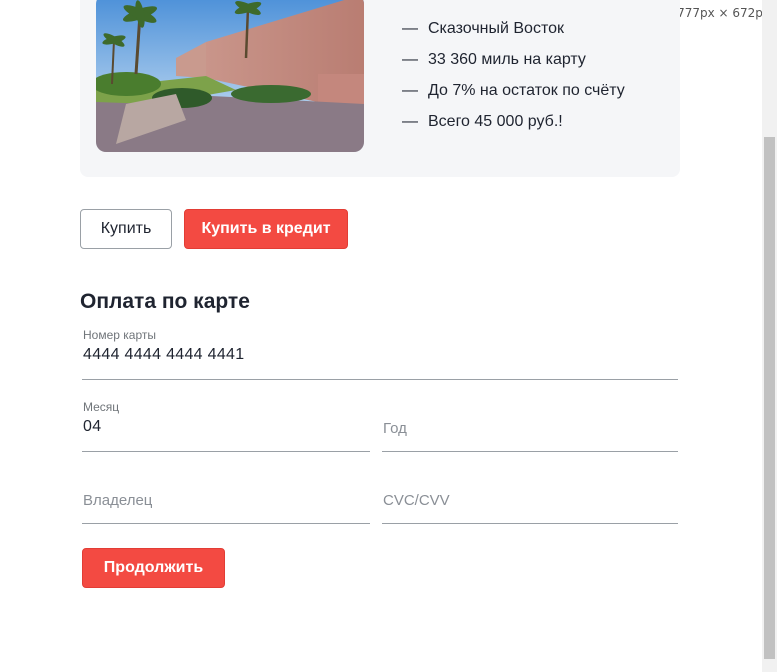  I want to click on offer-image, so click(230, 76).